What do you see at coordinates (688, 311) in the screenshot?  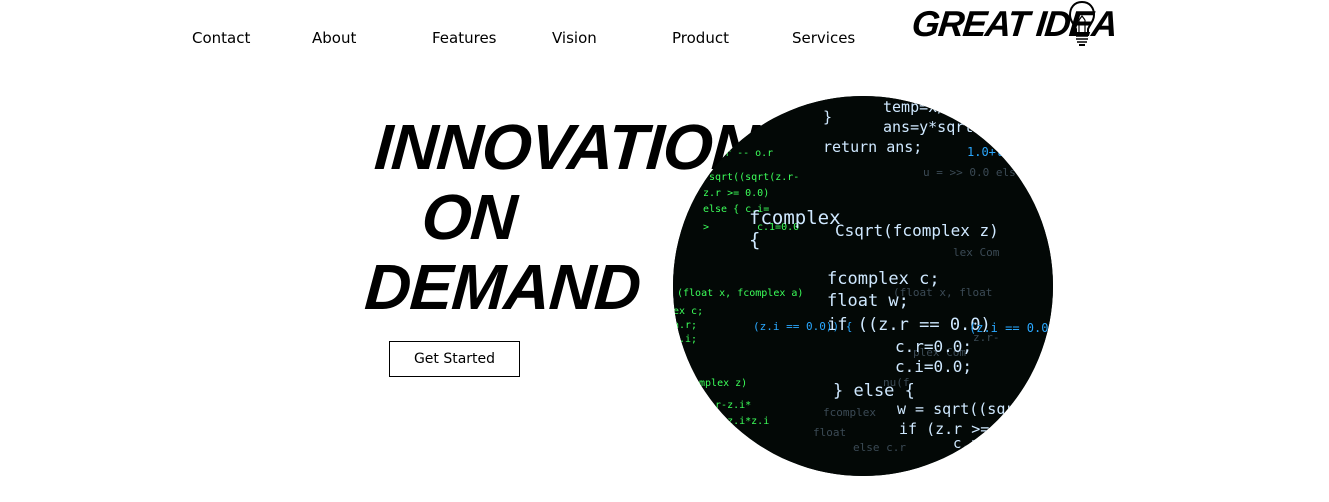 I see `svg-text: ex c;` at bounding box center [688, 311].